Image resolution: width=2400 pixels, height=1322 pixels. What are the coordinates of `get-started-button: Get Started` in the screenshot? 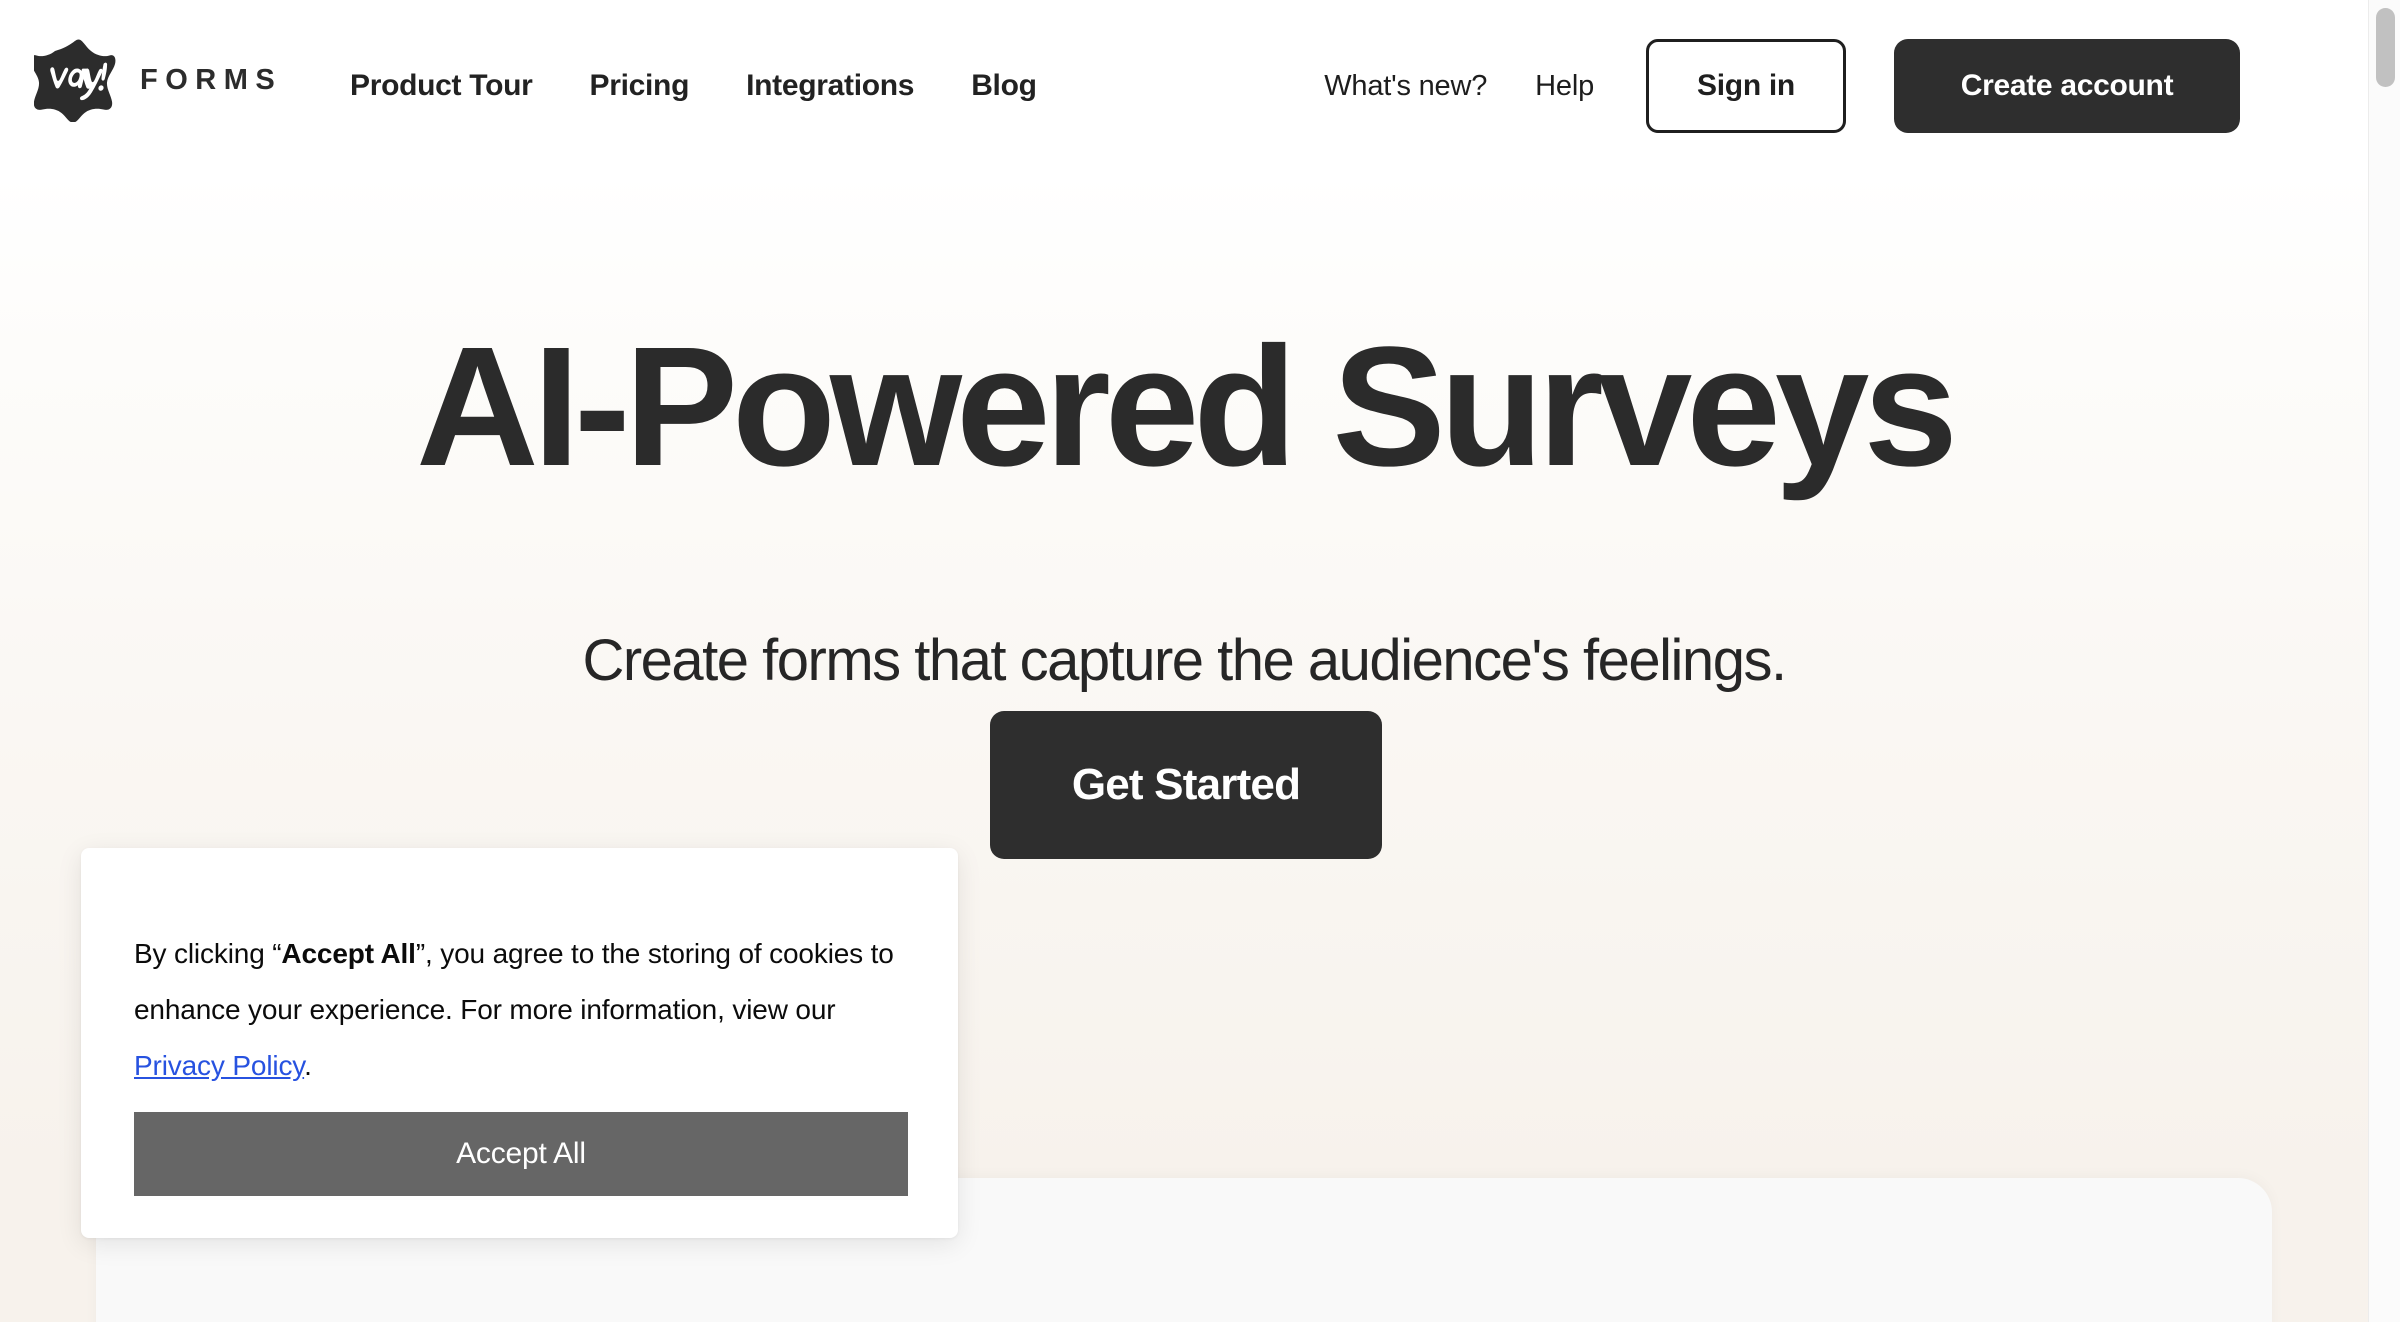 It's located at (1186, 785).